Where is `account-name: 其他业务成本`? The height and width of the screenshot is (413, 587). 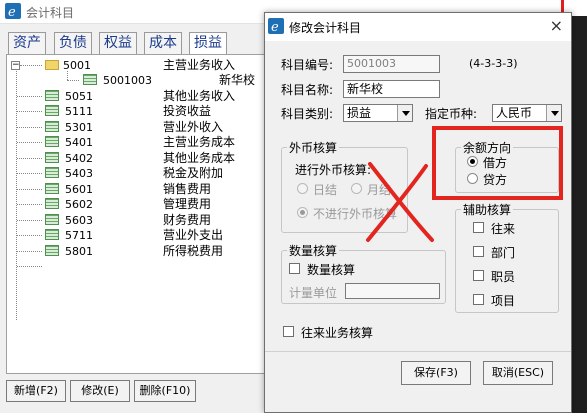 account-name: 其他业务成本 is located at coordinates (199, 158).